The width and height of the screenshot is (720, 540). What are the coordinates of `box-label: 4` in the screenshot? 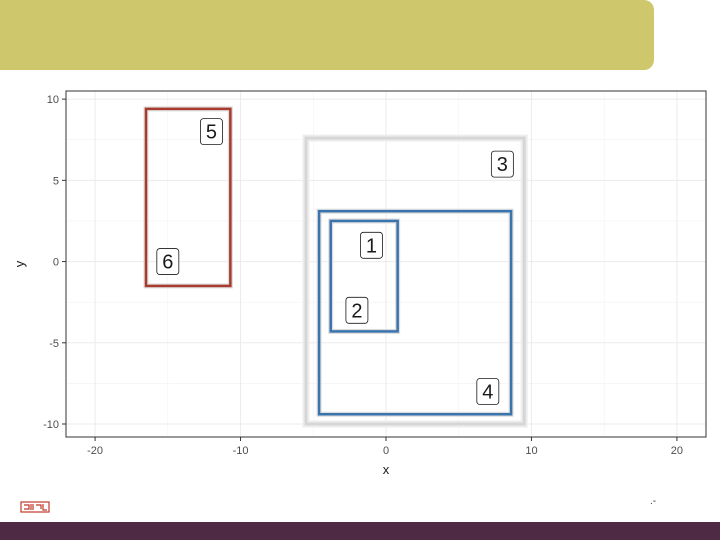 It's located at (487, 393).